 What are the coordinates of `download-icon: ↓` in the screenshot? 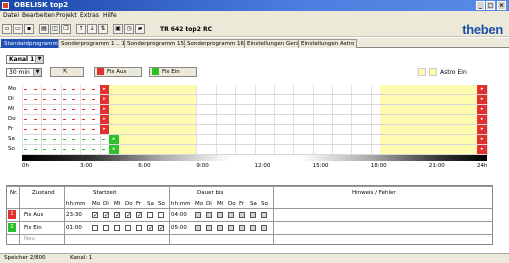 It's located at (92, 29).